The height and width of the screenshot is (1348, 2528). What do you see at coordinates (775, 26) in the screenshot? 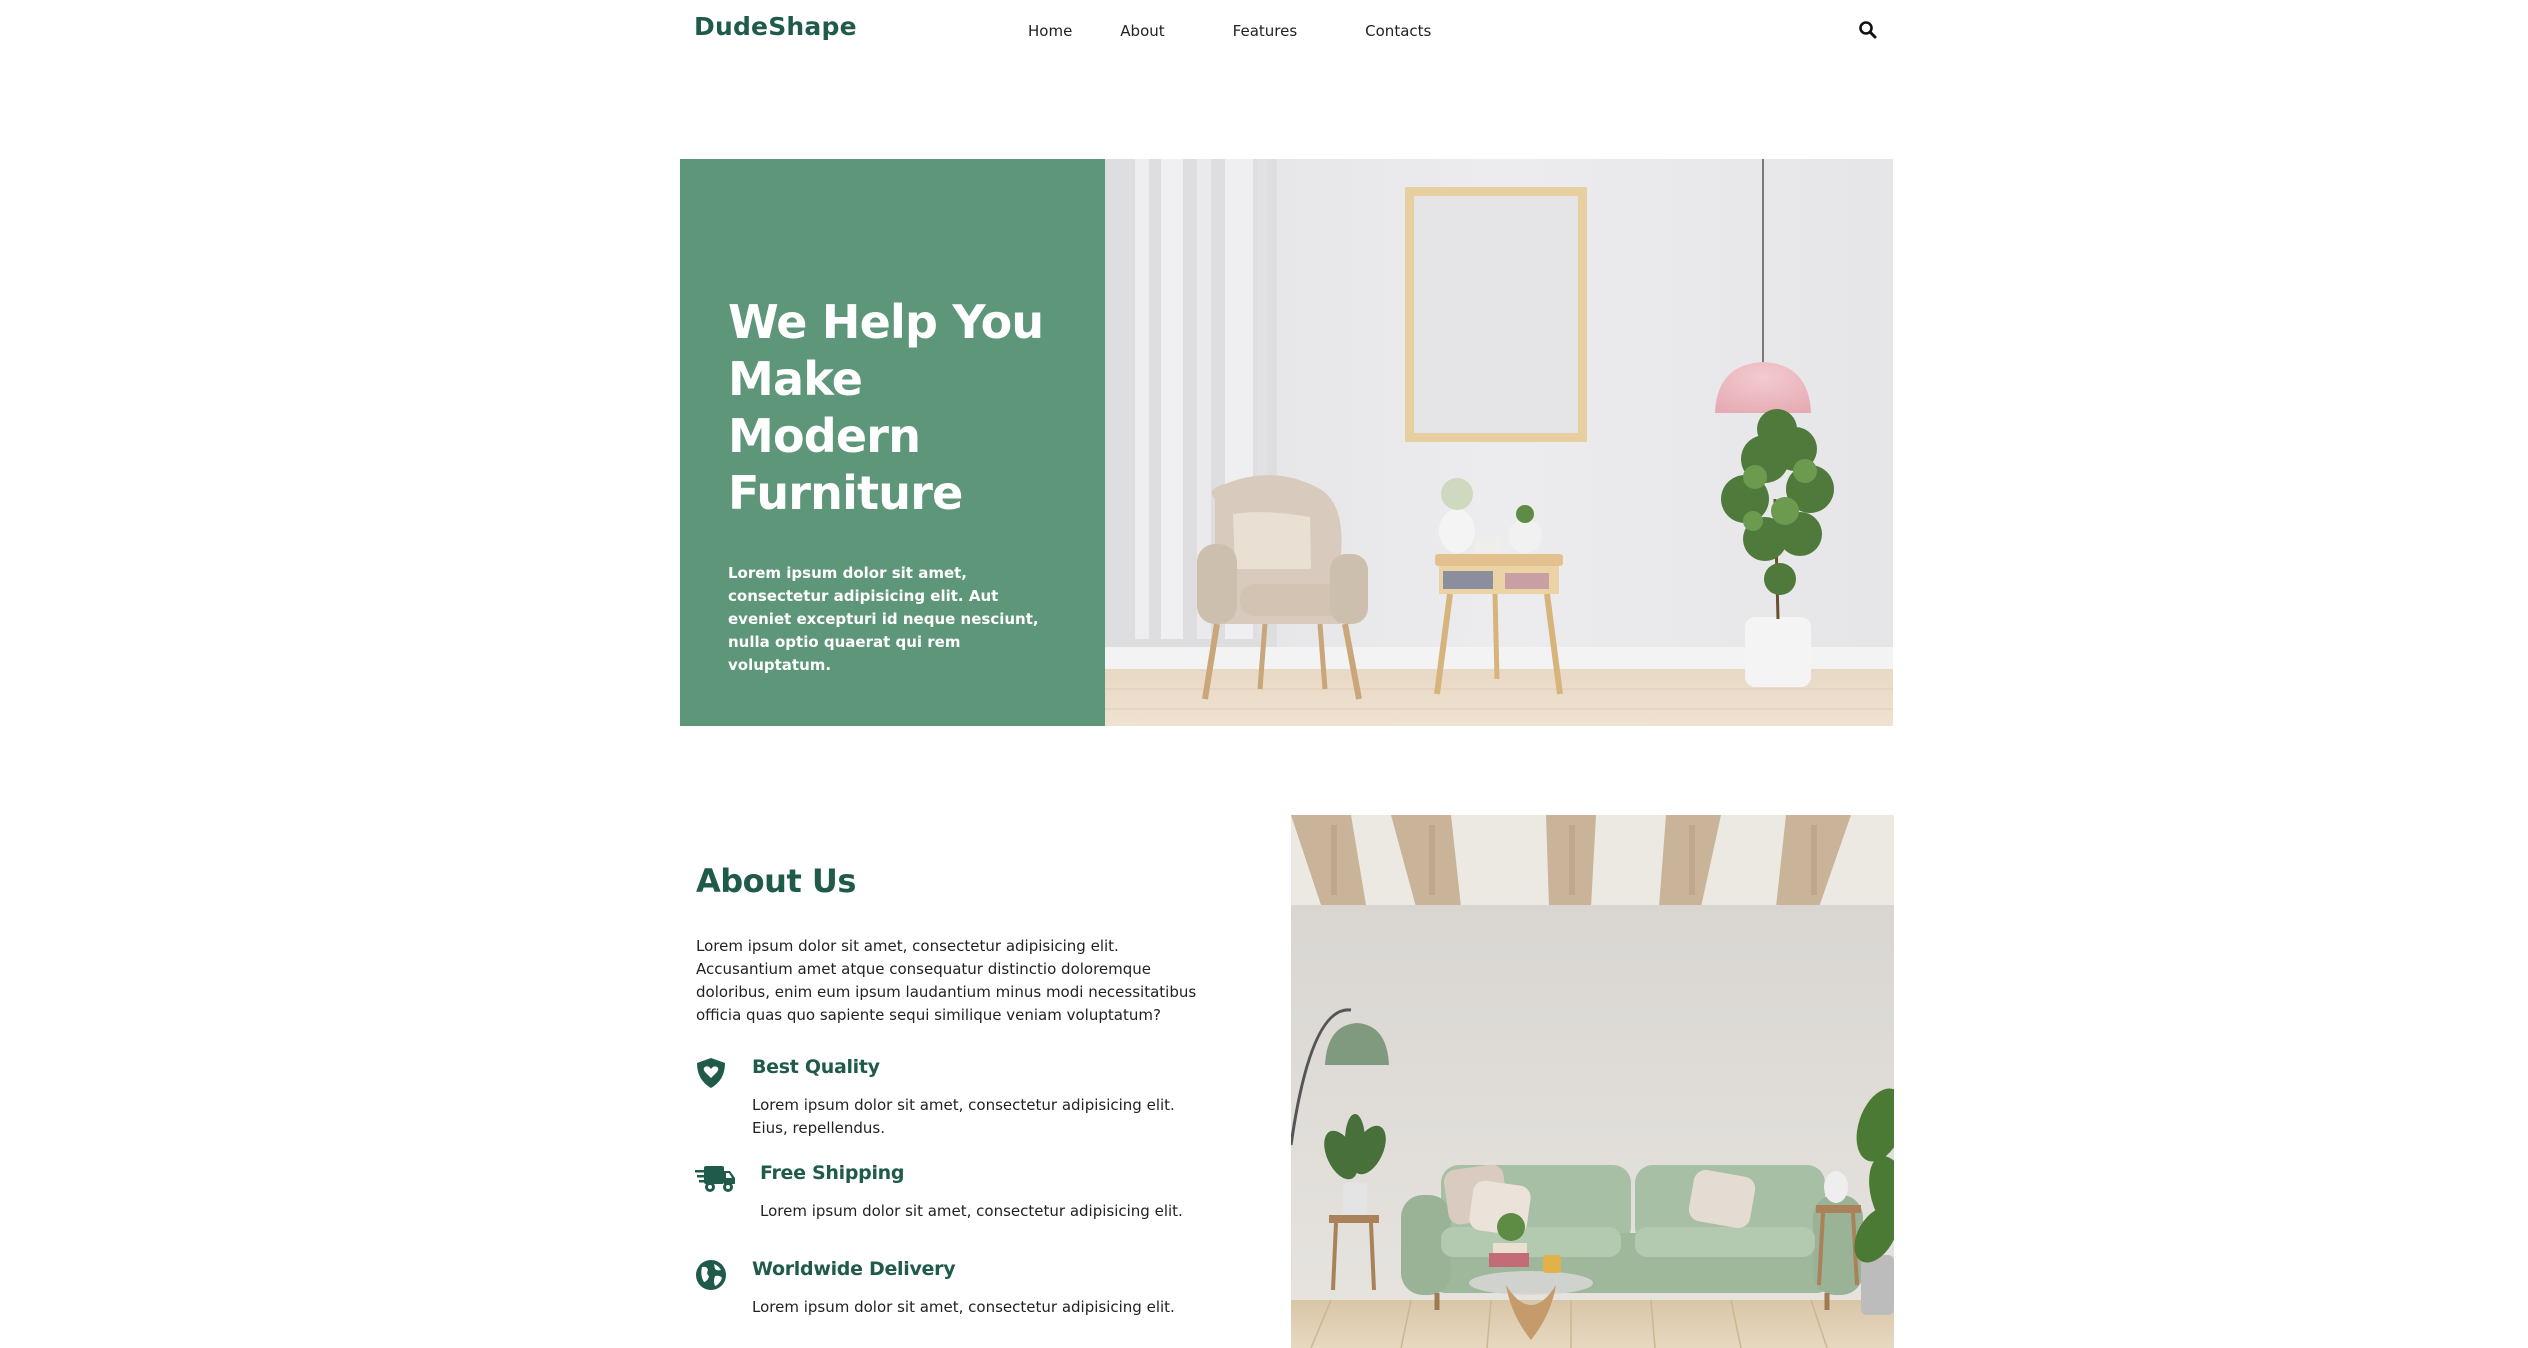
I see `site-logo: DudeShape` at bounding box center [775, 26].